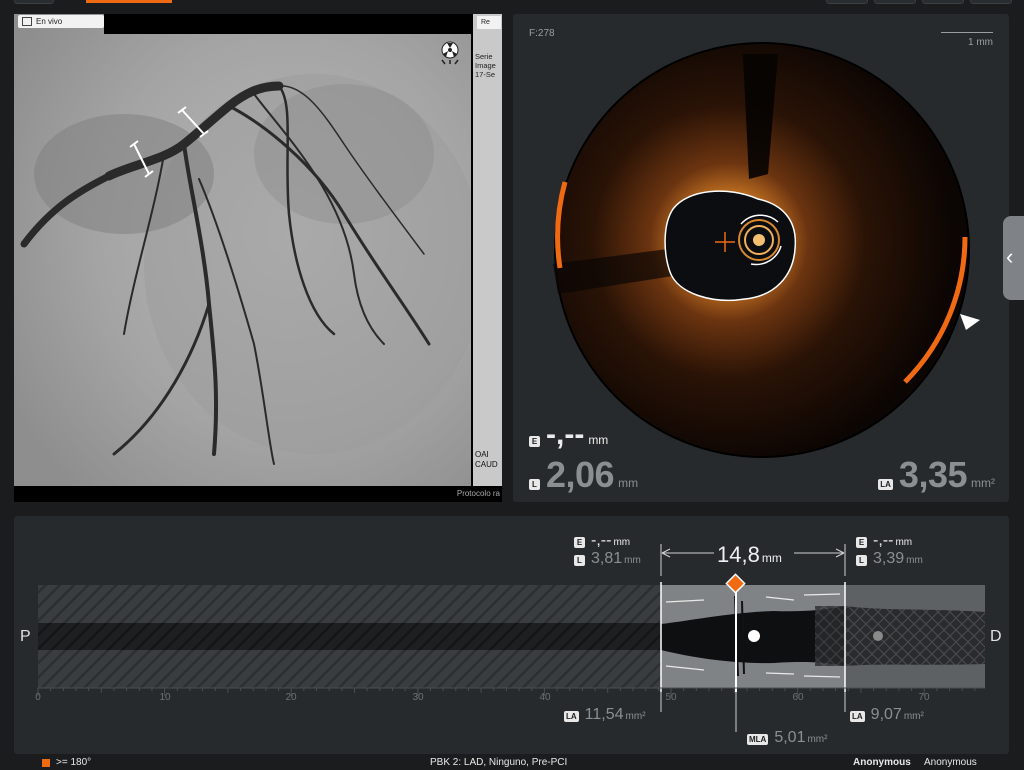 Image resolution: width=1024 pixels, height=770 pixels. What do you see at coordinates (622, 542) in the screenshot?
I see `prox-e-unit: mm` at bounding box center [622, 542].